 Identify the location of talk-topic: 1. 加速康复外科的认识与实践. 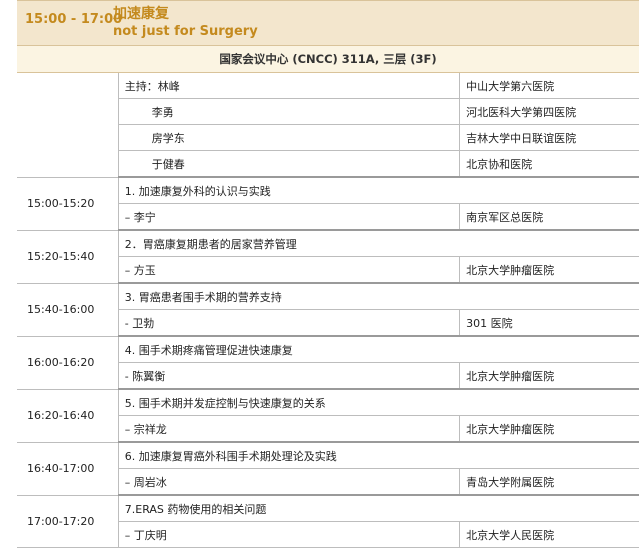
(378, 190).